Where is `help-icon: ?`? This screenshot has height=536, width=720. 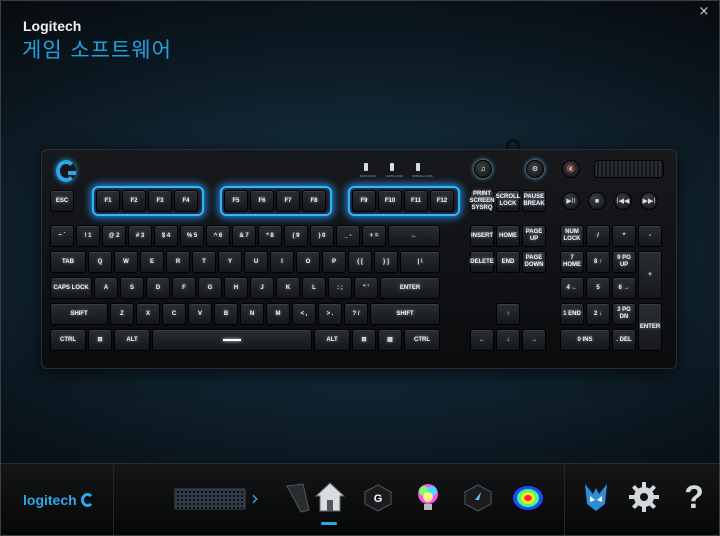
help-icon: ? is located at coordinates (694, 497).